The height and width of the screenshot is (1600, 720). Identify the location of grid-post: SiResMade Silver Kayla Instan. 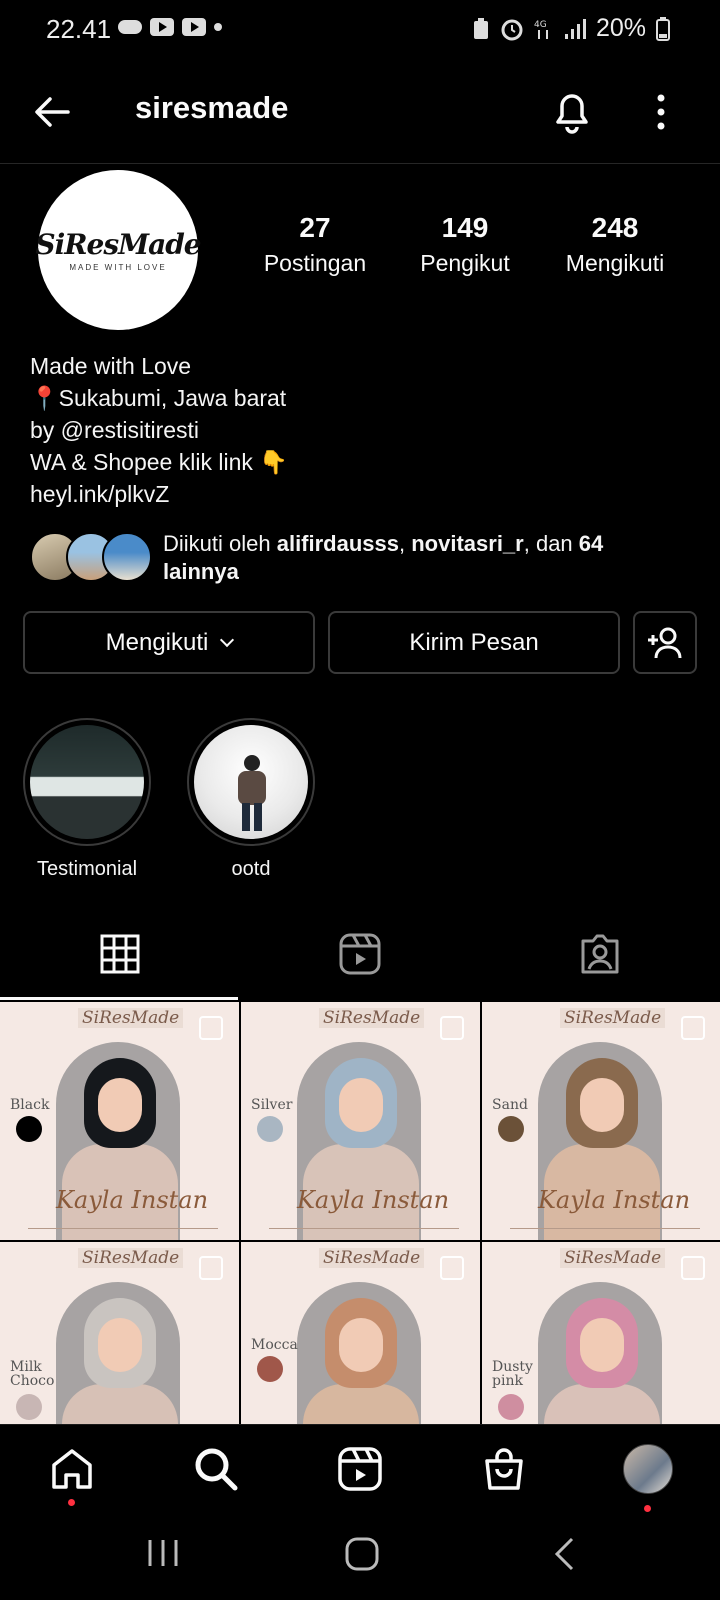
(360, 1121).